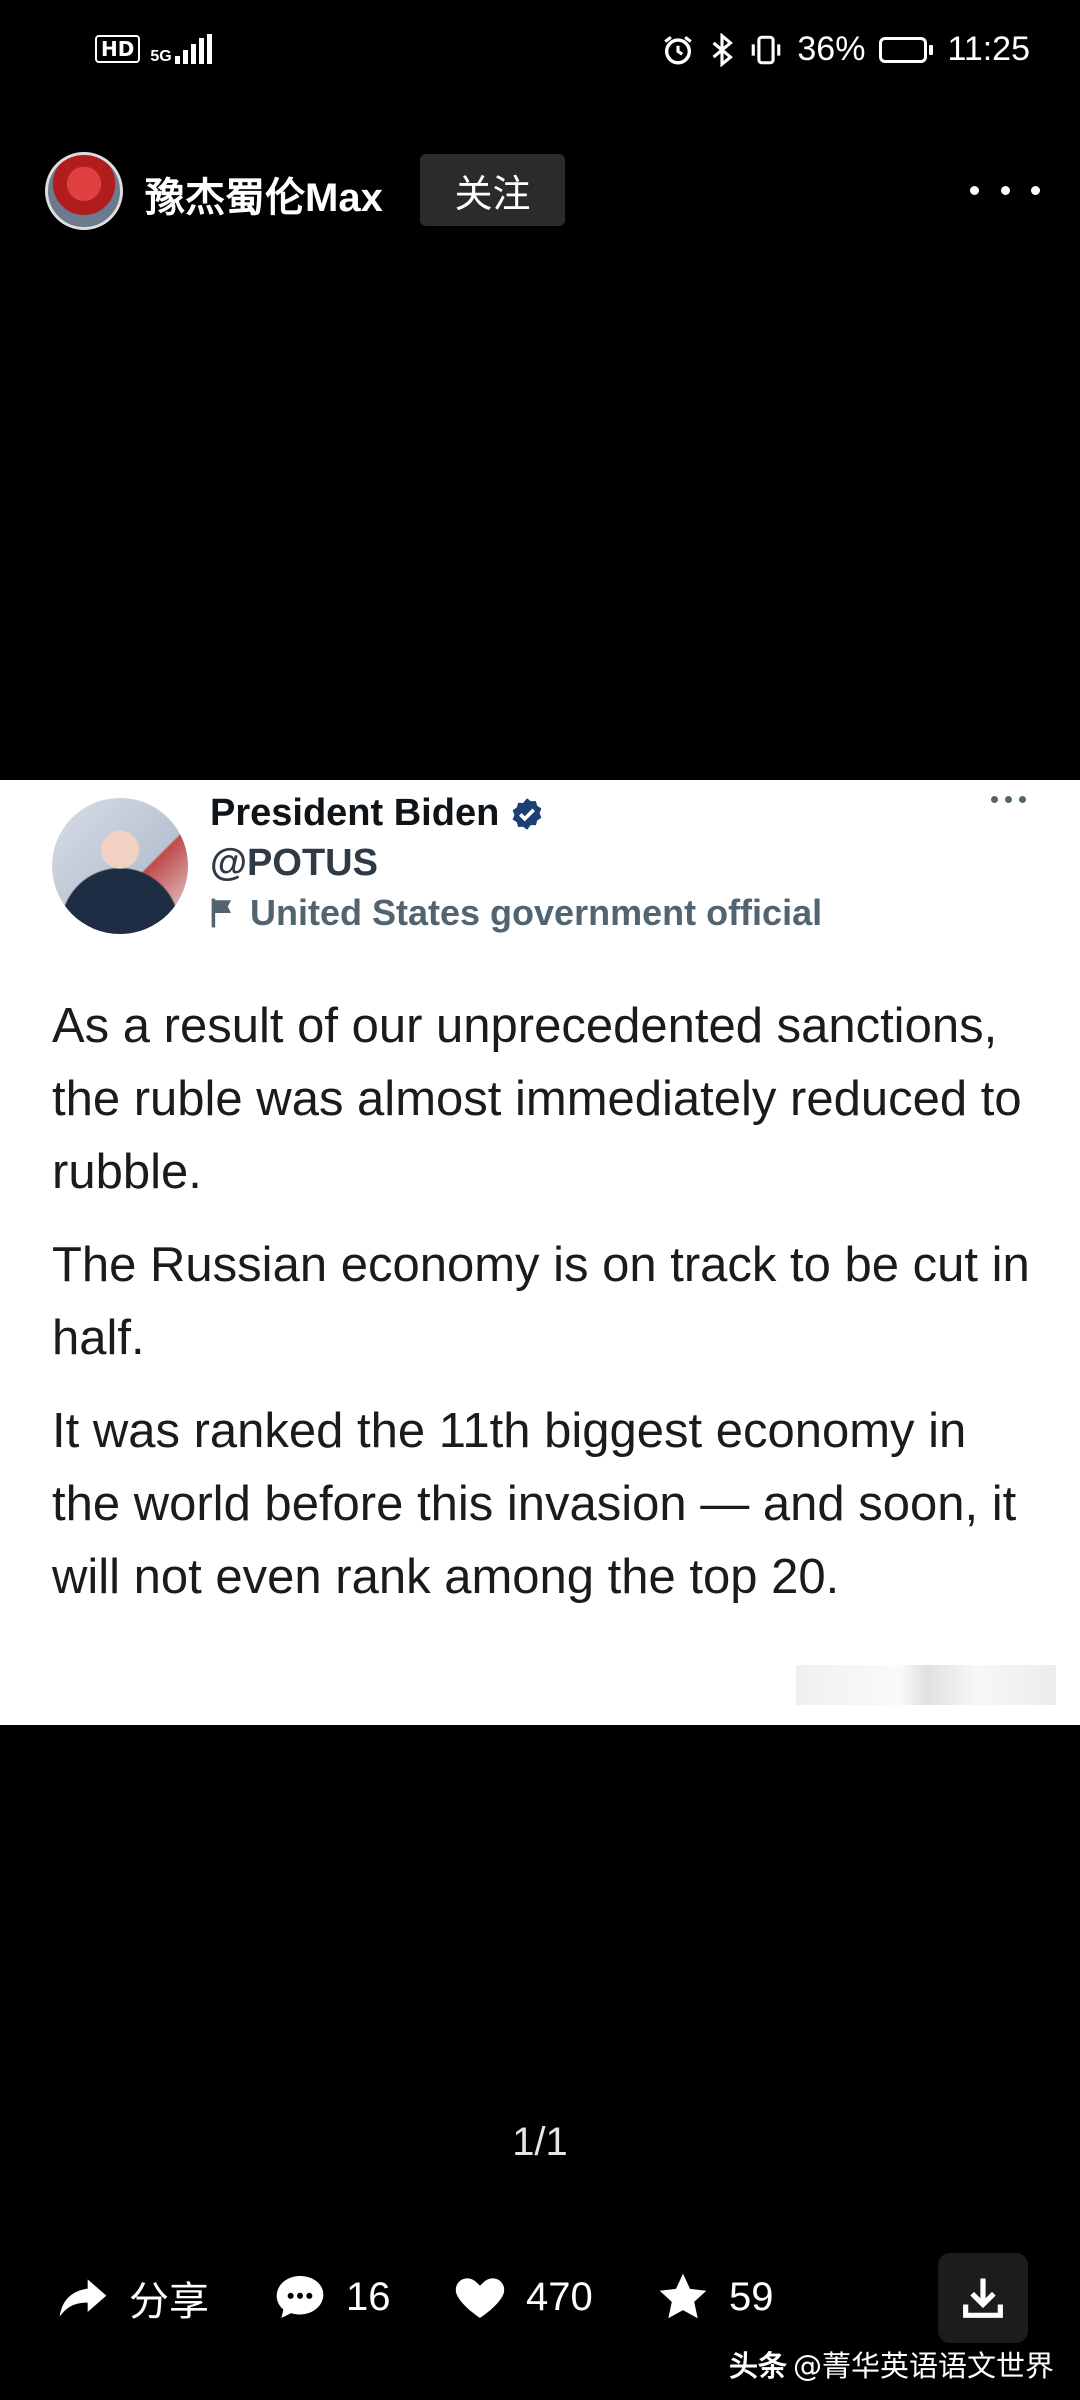 The image size is (1080, 2400). Describe the element at coordinates (480, 2298) in the screenshot. I see `heart-icon` at that location.